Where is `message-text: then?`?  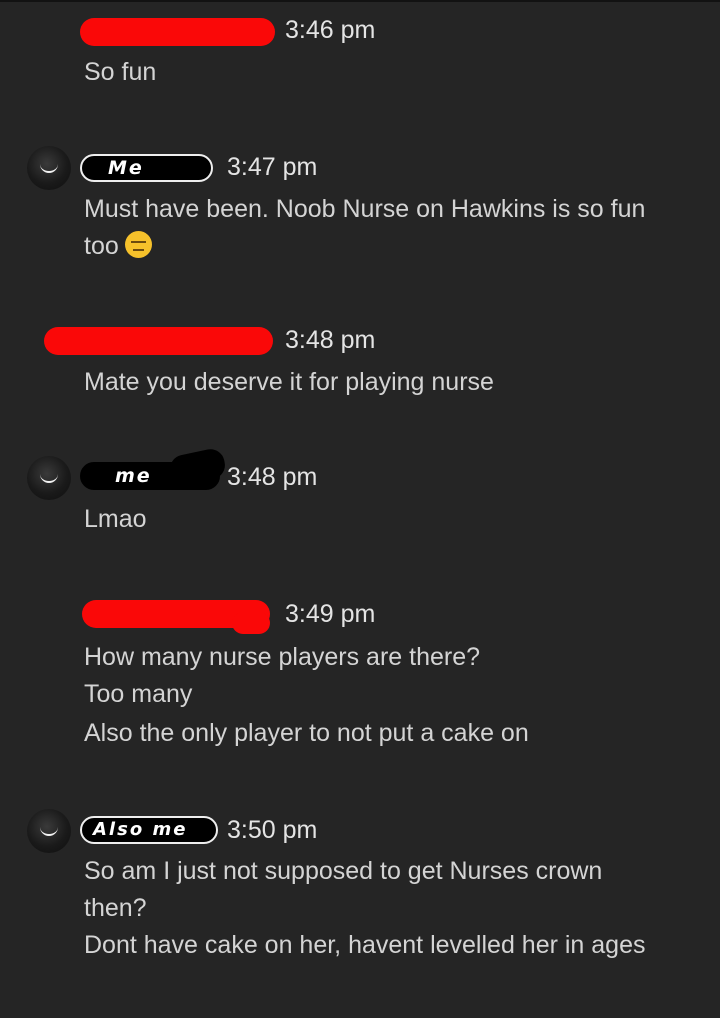 message-text: then? is located at coordinates (115, 908).